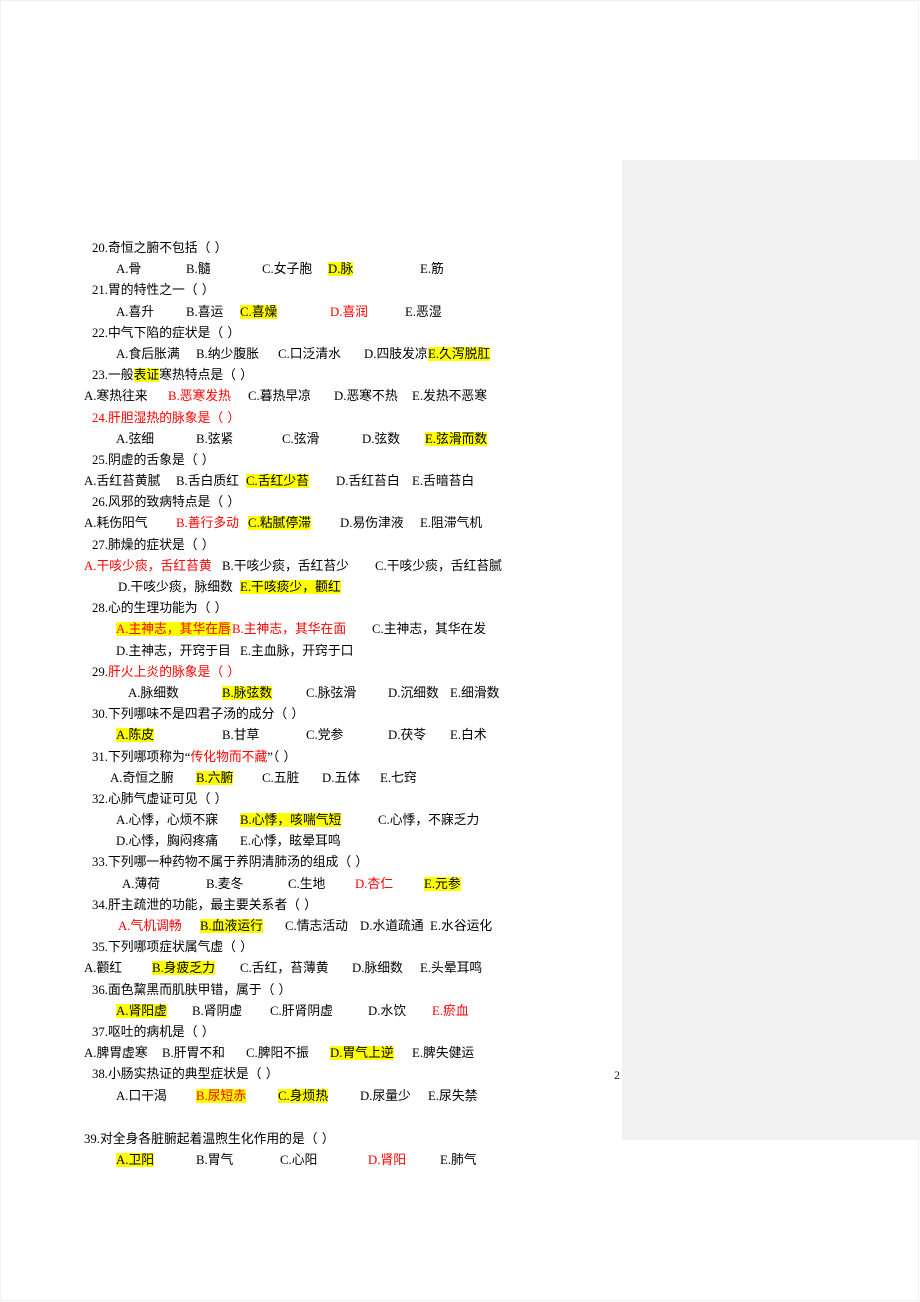 This screenshot has height=1302, width=920. I want to click on option-a: A.脾胃虚寒, so click(116, 1053).